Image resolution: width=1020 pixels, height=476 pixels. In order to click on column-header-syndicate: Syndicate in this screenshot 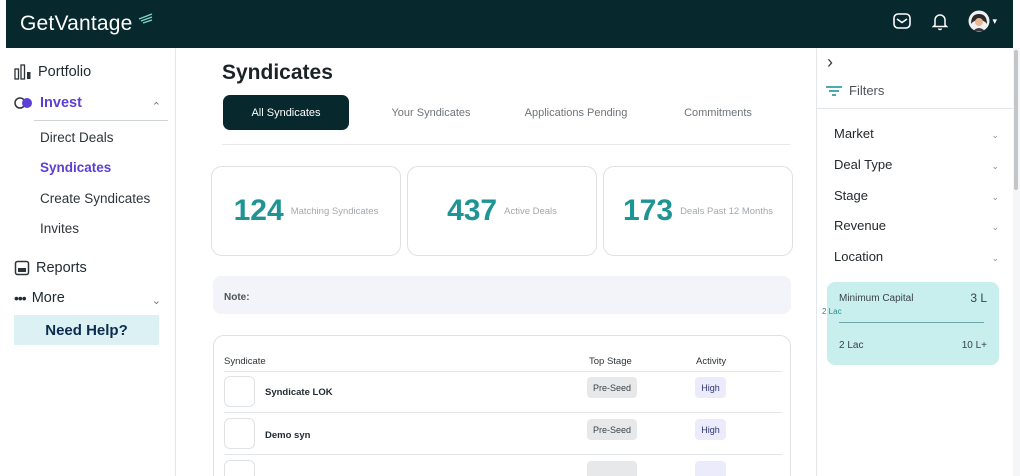, I will do `click(245, 361)`.